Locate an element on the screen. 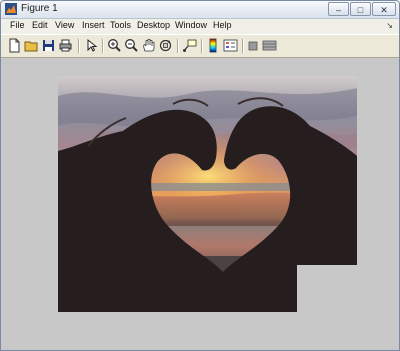  colorbar-icon is located at coordinates (213, 45).